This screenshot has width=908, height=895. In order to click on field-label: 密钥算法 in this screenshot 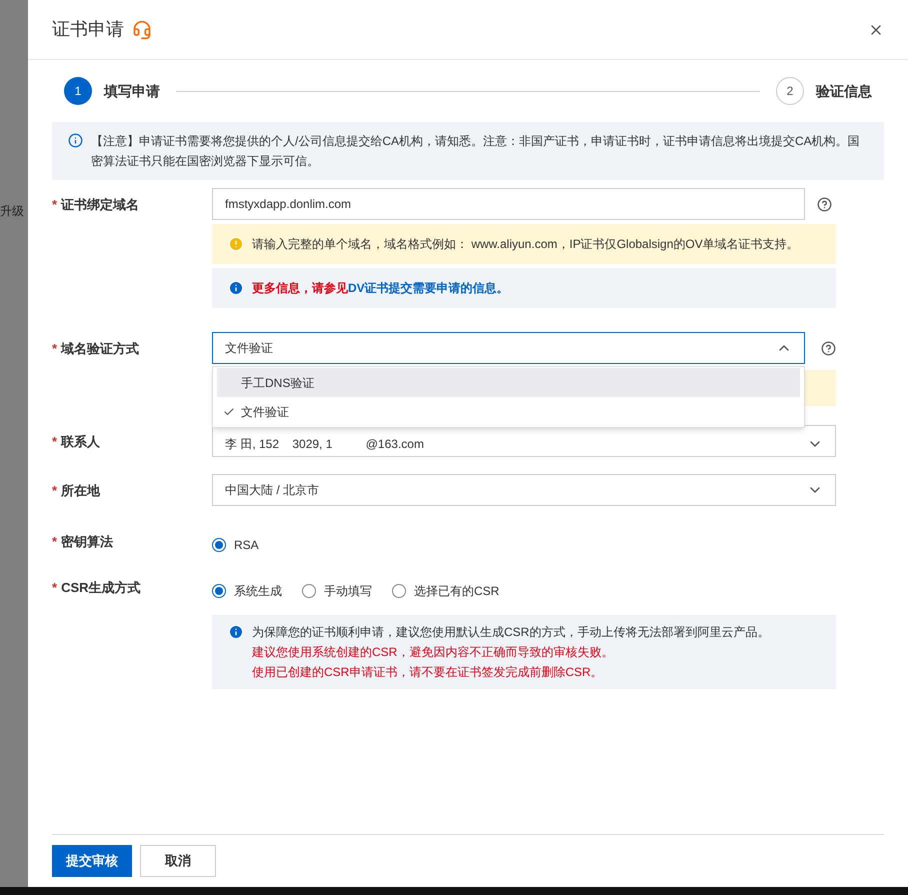, I will do `click(87, 542)`.